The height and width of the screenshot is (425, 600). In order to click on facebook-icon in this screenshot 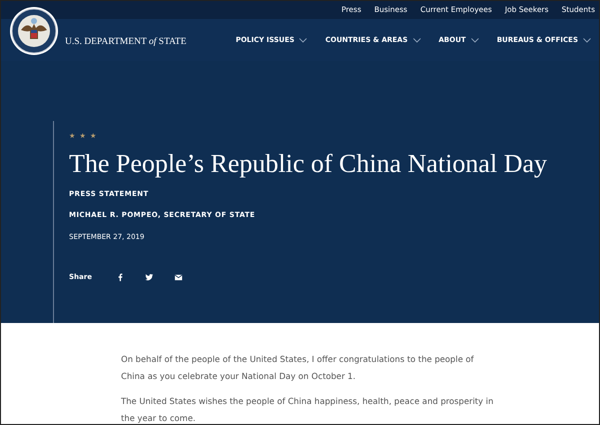, I will do `click(120, 277)`.